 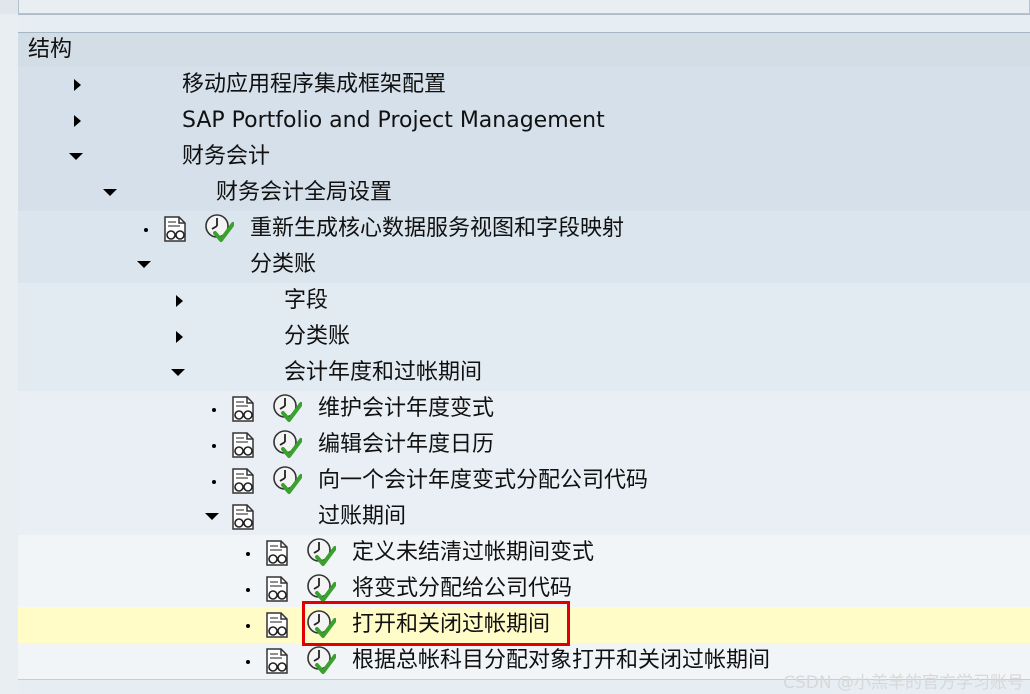 What do you see at coordinates (483, 481) in the screenshot?
I see `tree-node-label: 向一个会计年度变式分配公司代码` at bounding box center [483, 481].